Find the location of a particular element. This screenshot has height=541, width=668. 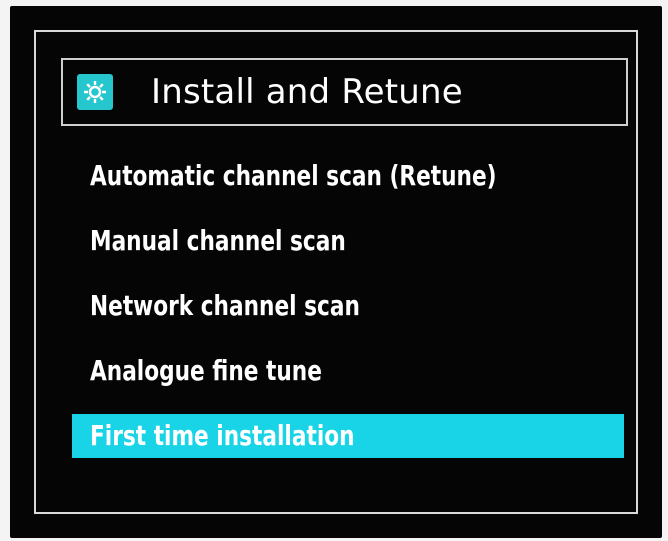

settings-gear-icon is located at coordinates (95, 92).